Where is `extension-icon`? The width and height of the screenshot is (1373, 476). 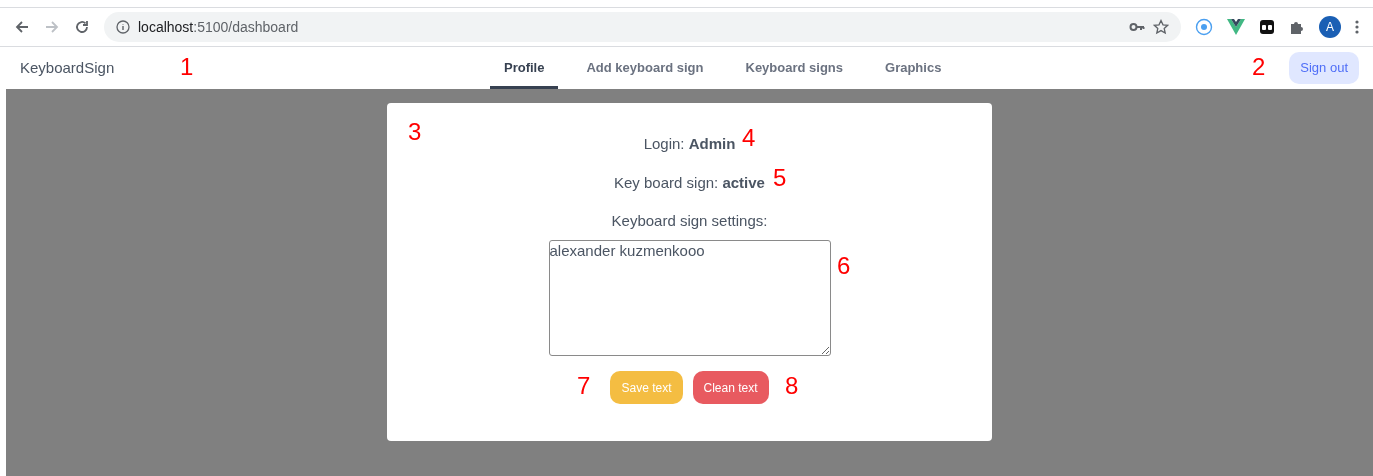
extension-icon is located at coordinates (1267, 27).